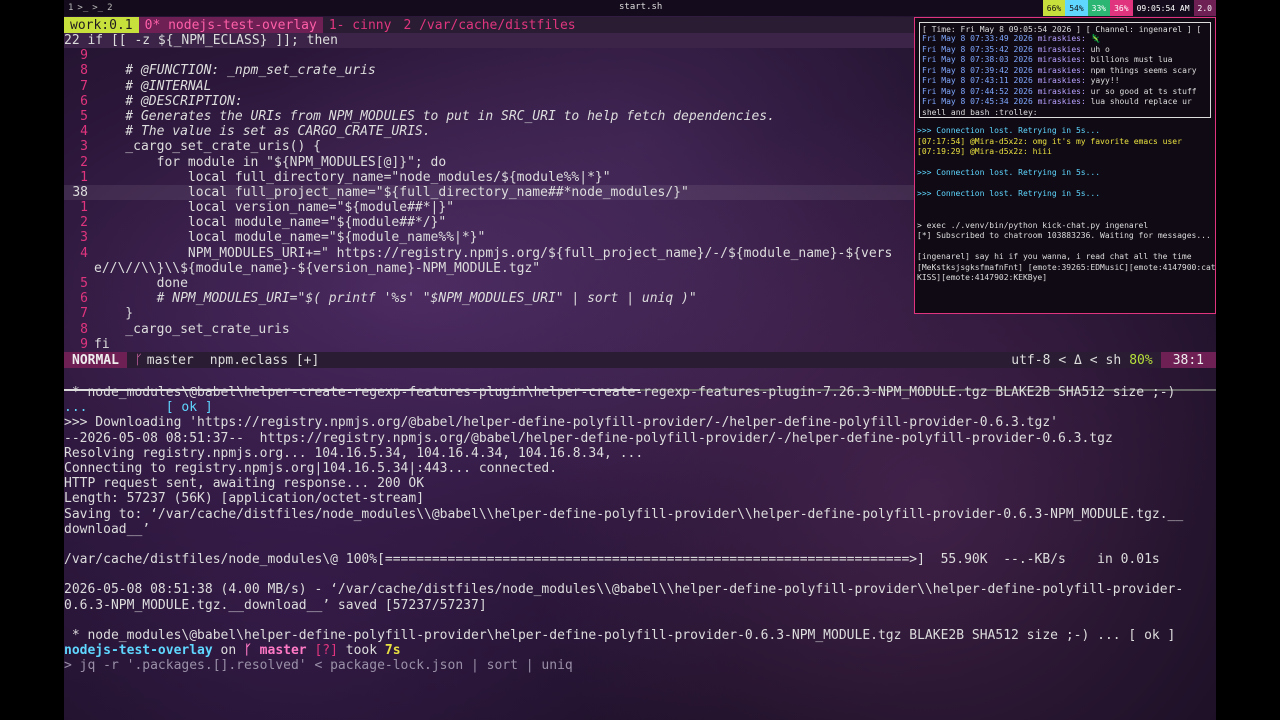 Image resolution: width=1280 pixels, height=720 pixels. Describe the element at coordinates (1065, 50) in the screenshot. I see `chat-message: Fri May 8 07:35:42 2026 miraskies: uh o` at that location.